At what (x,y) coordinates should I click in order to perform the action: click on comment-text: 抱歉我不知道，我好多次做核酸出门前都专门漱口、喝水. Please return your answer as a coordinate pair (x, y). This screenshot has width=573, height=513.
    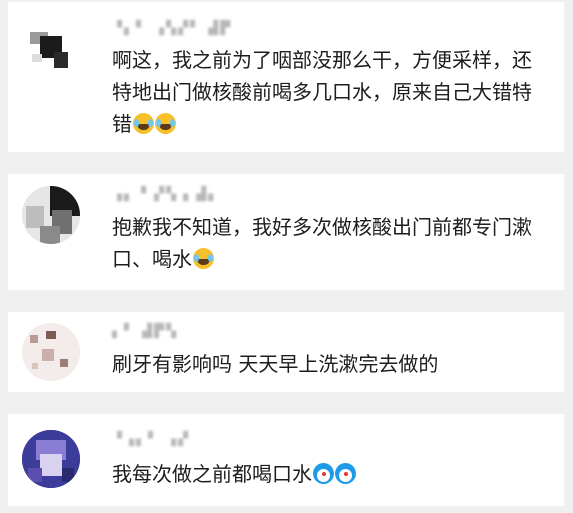
    Looking at the image, I should click on (331, 243).